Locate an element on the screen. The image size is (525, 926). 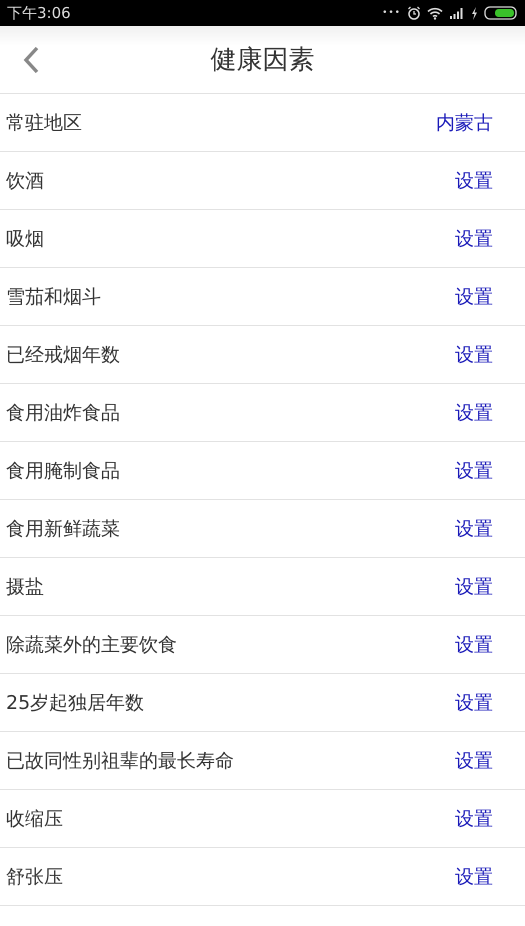
row-label: 雪茄和烟斗 is located at coordinates (53, 297).